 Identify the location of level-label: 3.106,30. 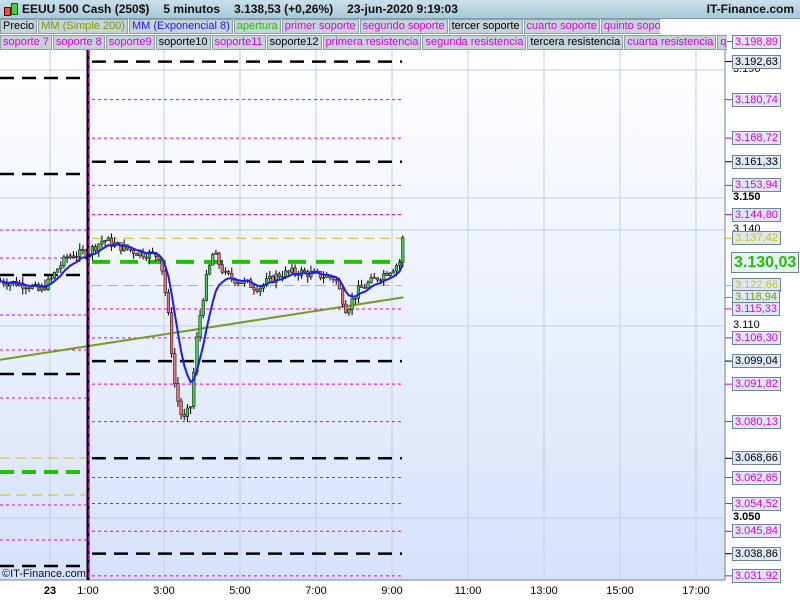
(756, 337).